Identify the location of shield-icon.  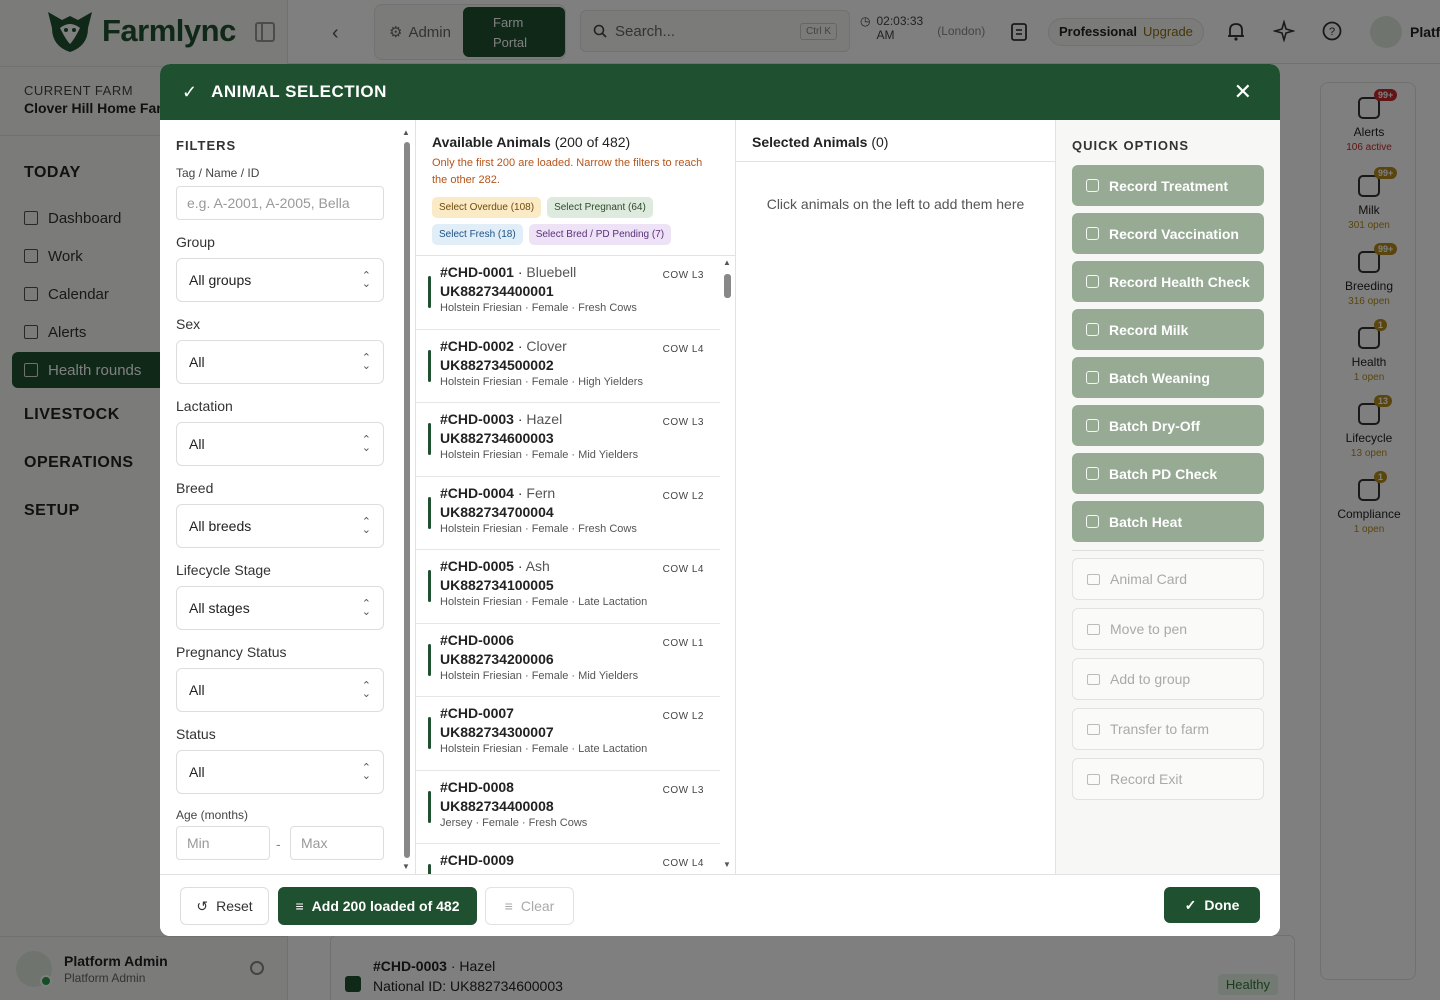
(1092, 233).